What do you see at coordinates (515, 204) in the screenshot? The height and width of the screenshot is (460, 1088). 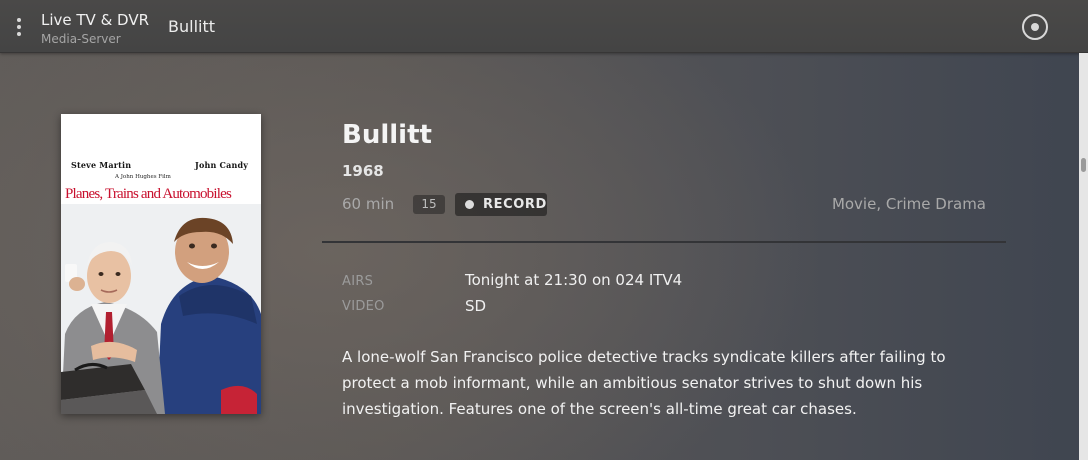 I see `record-button-label: RECORD` at bounding box center [515, 204].